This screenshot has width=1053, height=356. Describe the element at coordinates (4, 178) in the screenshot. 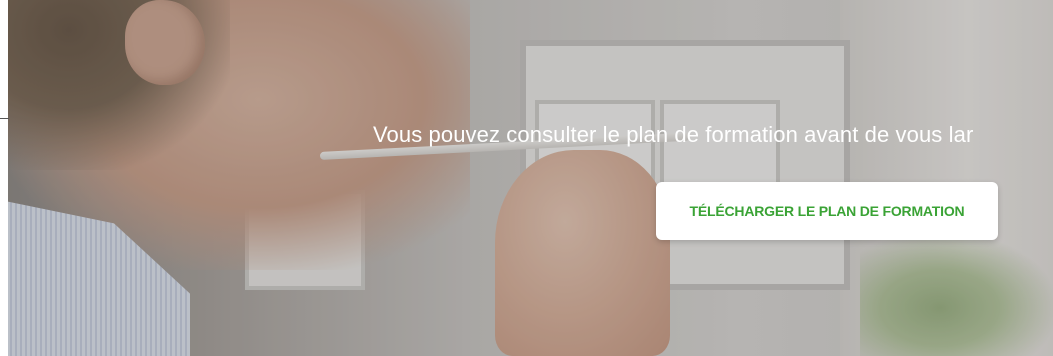

I see `page-left-edge` at that location.